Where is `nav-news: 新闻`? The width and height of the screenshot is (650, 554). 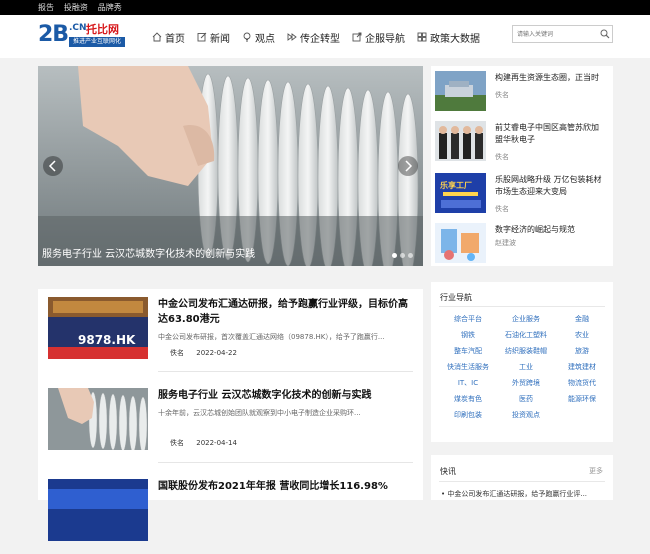
nav-news: 新闻 is located at coordinates (213, 37).